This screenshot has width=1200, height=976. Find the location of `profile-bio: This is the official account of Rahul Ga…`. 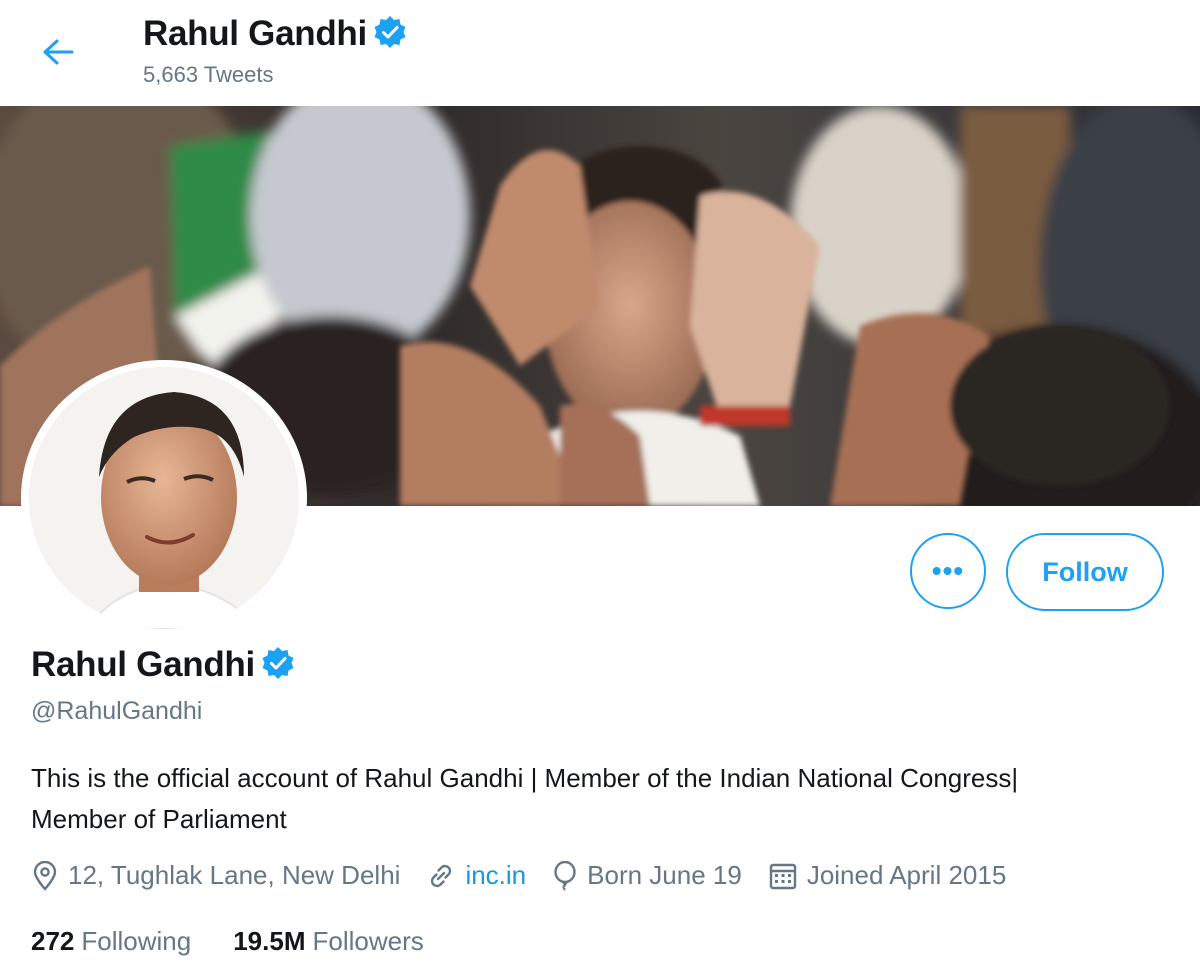

profile-bio: This is the official account of Rahul Ga… is located at coordinates (525, 798).